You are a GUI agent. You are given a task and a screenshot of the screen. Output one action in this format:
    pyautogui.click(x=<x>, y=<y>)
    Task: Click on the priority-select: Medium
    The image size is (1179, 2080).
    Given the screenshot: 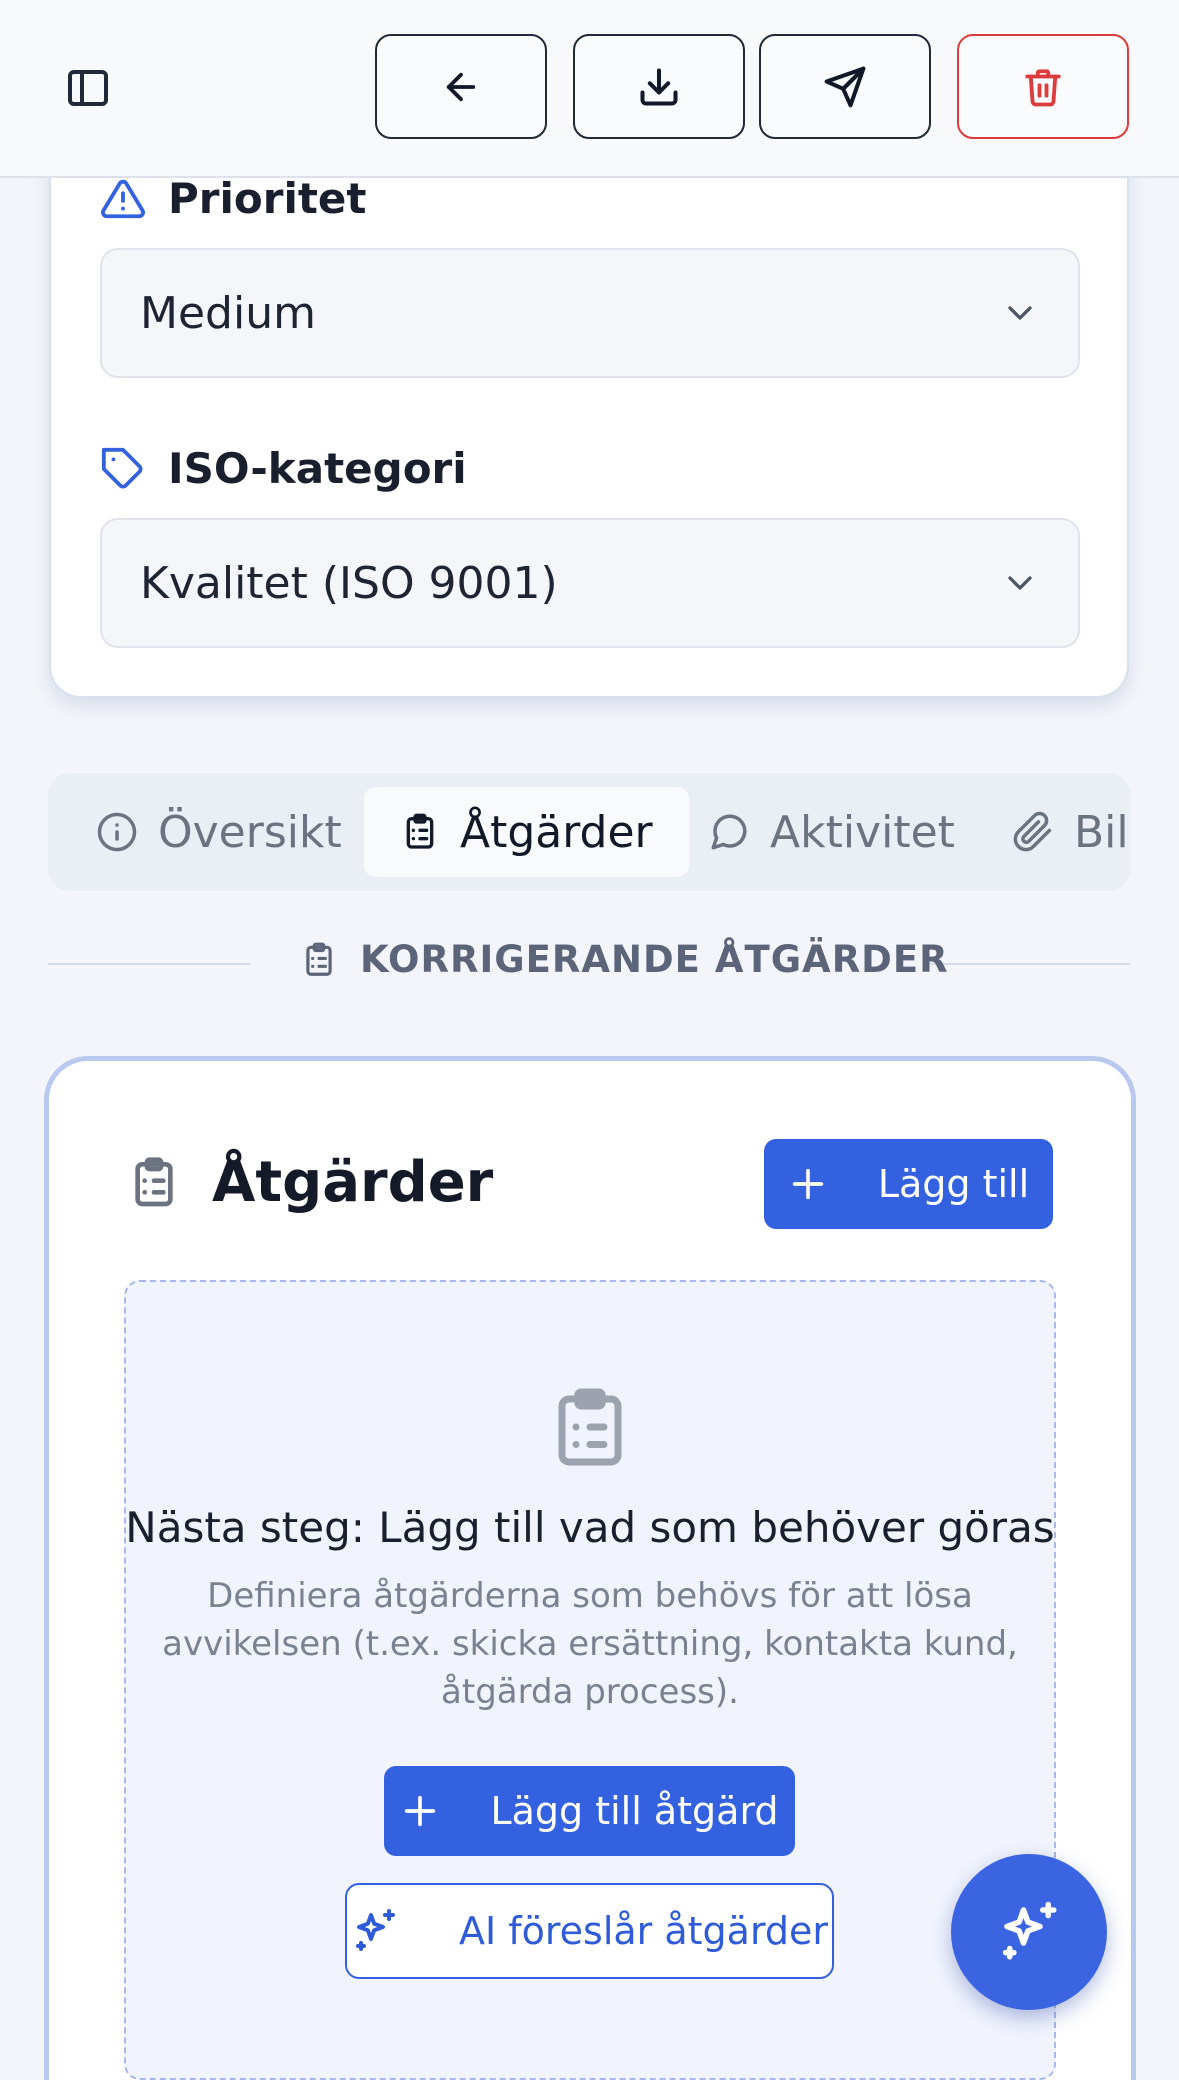 What is the action you would take?
    pyautogui.click(x=590, y=313)
    